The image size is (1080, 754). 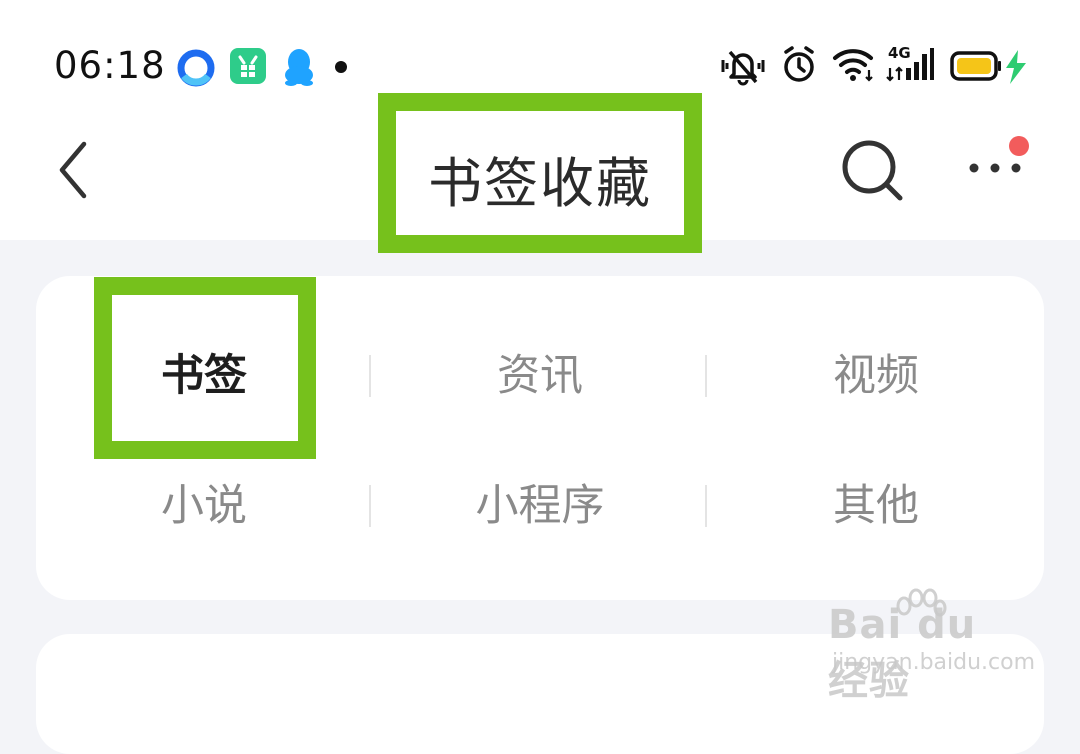 What do you see at coordinates (876, 376) in the screenshot?
I see `tab-videos: 视频` at bounding box center [876, 376].